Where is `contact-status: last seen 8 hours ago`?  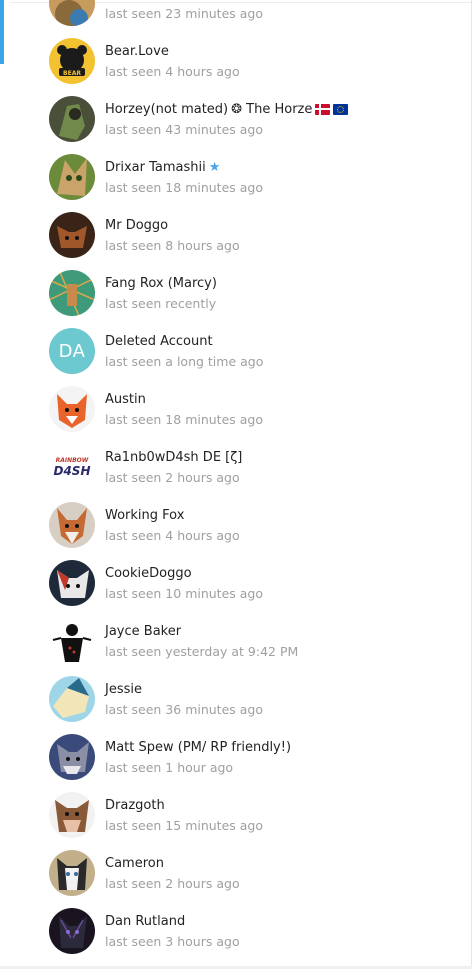 contact-status: last seen 8 hours ago is located at coordinates (172, 245).